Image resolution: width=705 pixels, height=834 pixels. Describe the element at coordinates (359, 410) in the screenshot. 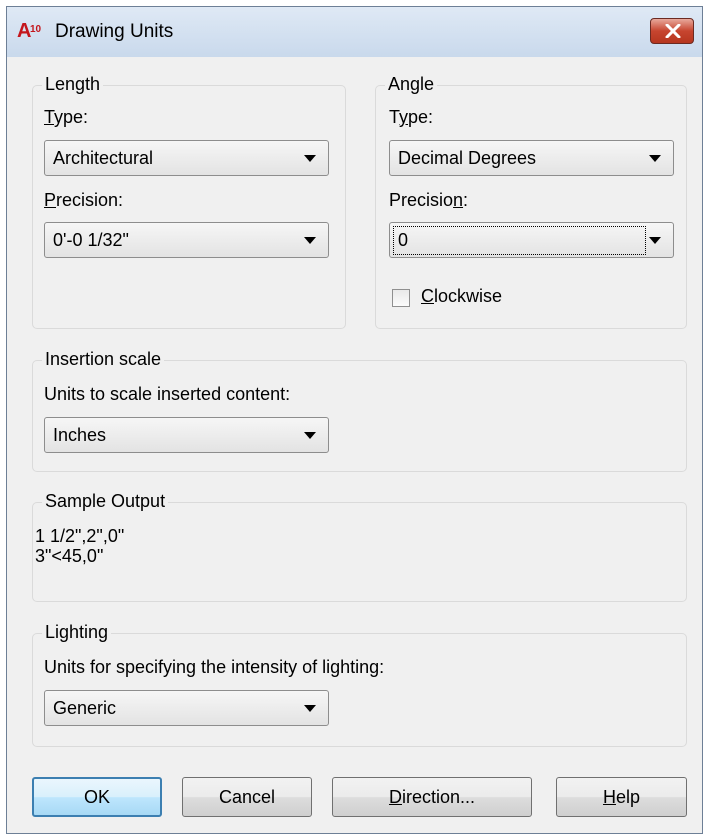

I see `insertion-scale-group: Insertion scale` at that location.